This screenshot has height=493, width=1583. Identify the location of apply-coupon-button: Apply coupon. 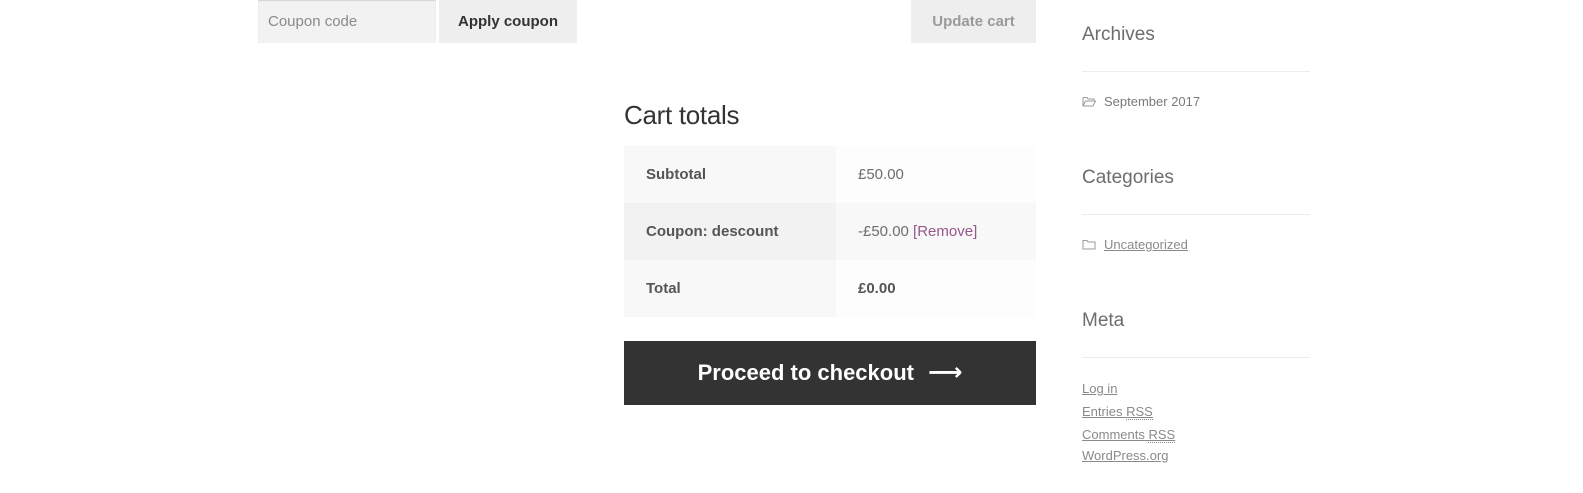
(508, 21).